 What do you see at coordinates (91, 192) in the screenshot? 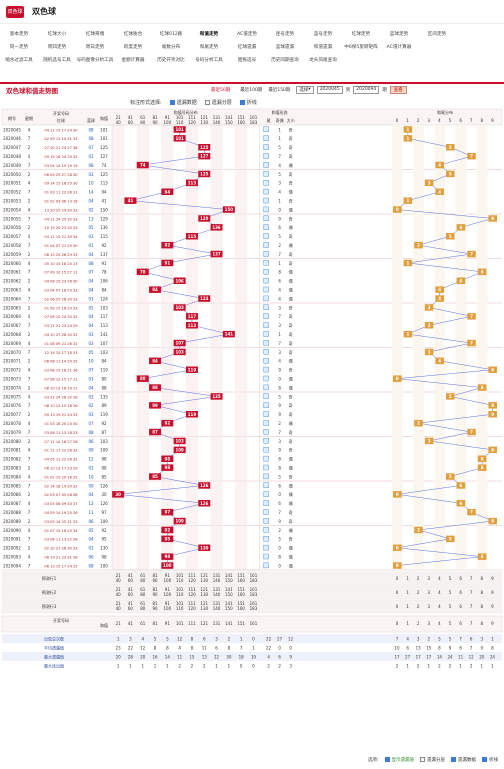
I see `row-blue: 14` at bounding box center [91, 192].